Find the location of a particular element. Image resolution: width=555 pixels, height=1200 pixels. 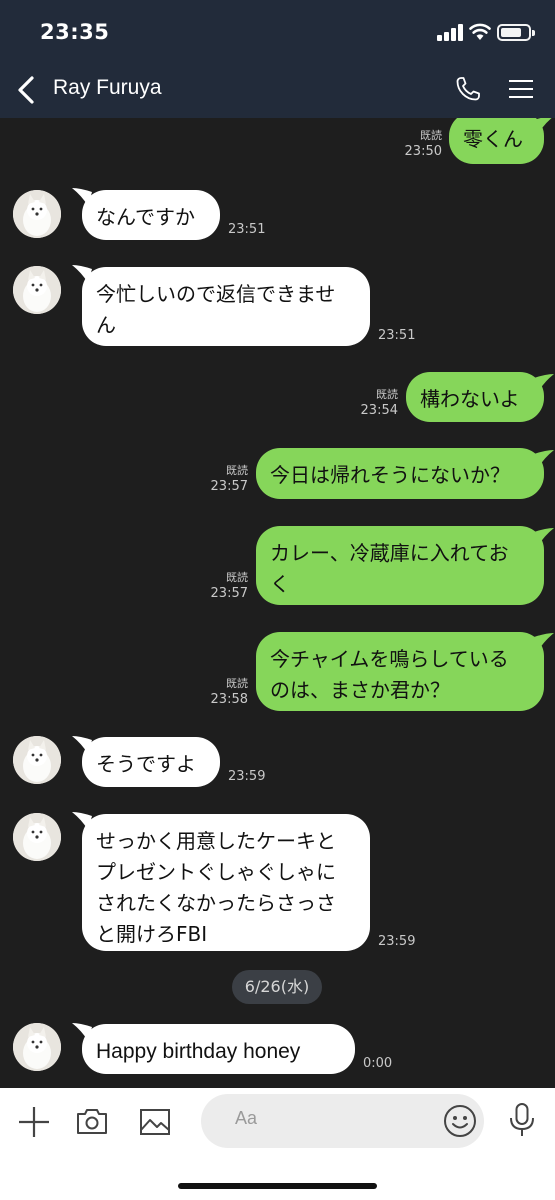

message-bubble-outgoing: 構わないよ is located at coordinates (475, 397).